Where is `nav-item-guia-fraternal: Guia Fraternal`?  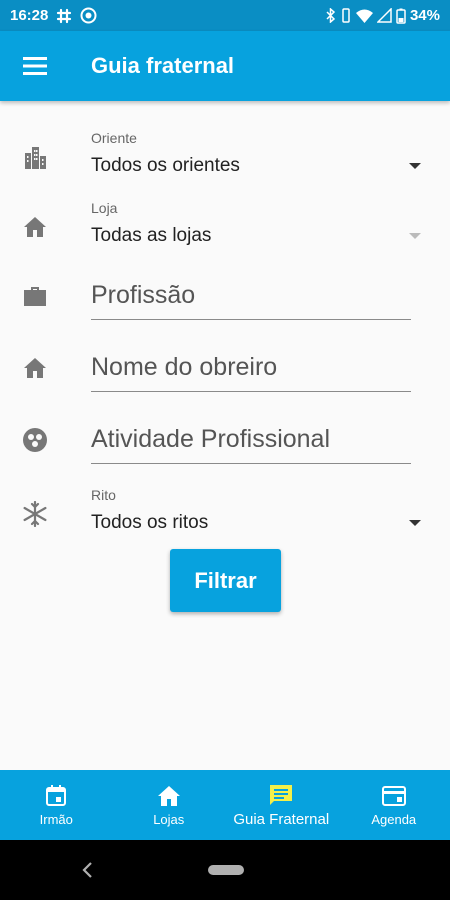
nav-item-guia-fraternal: Guia Fraternal is located at coordinates (281, 805).